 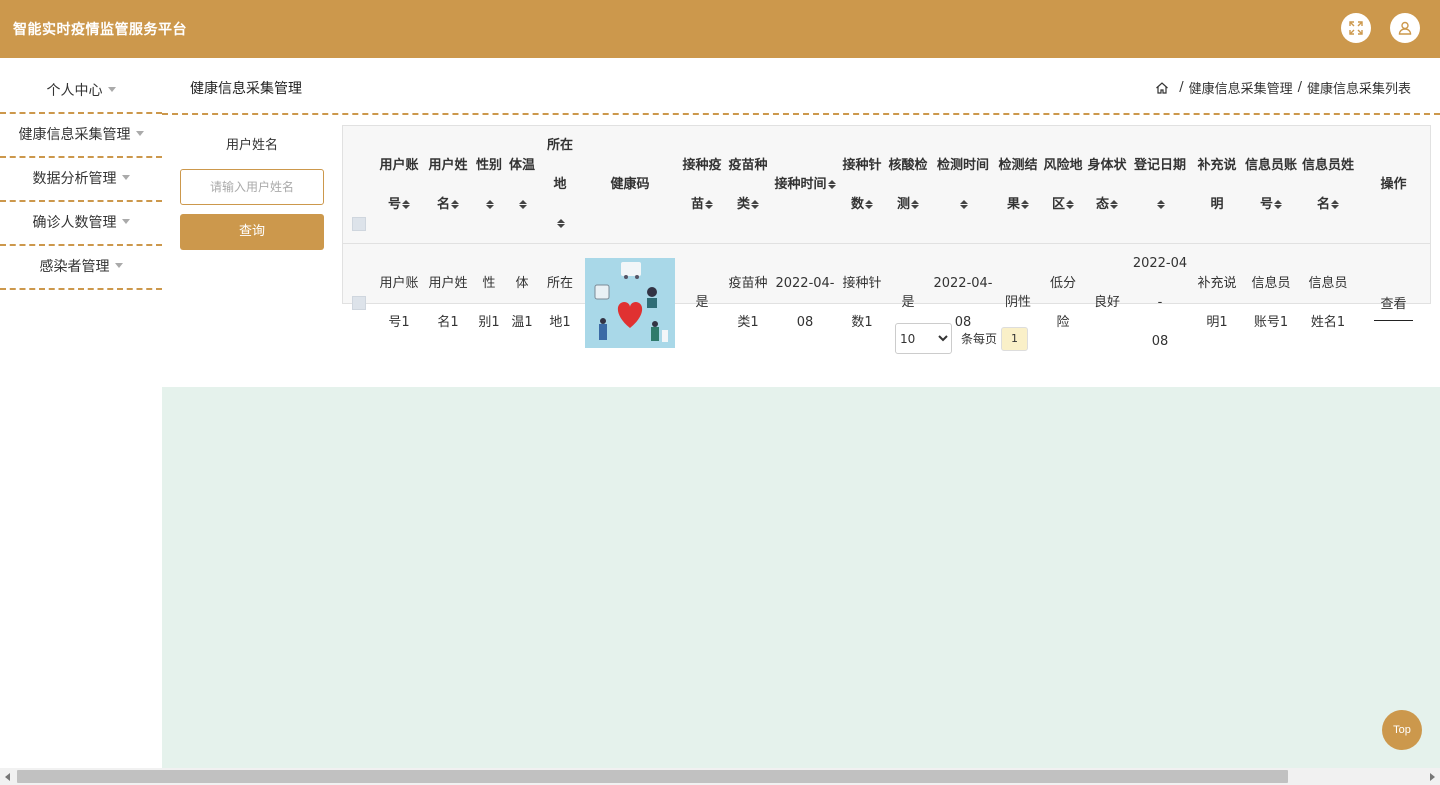 What do you see at coordinates (448, 185) in the screenshot?
I see `column-header: 用户姓名` at bounding box center [448, 185].